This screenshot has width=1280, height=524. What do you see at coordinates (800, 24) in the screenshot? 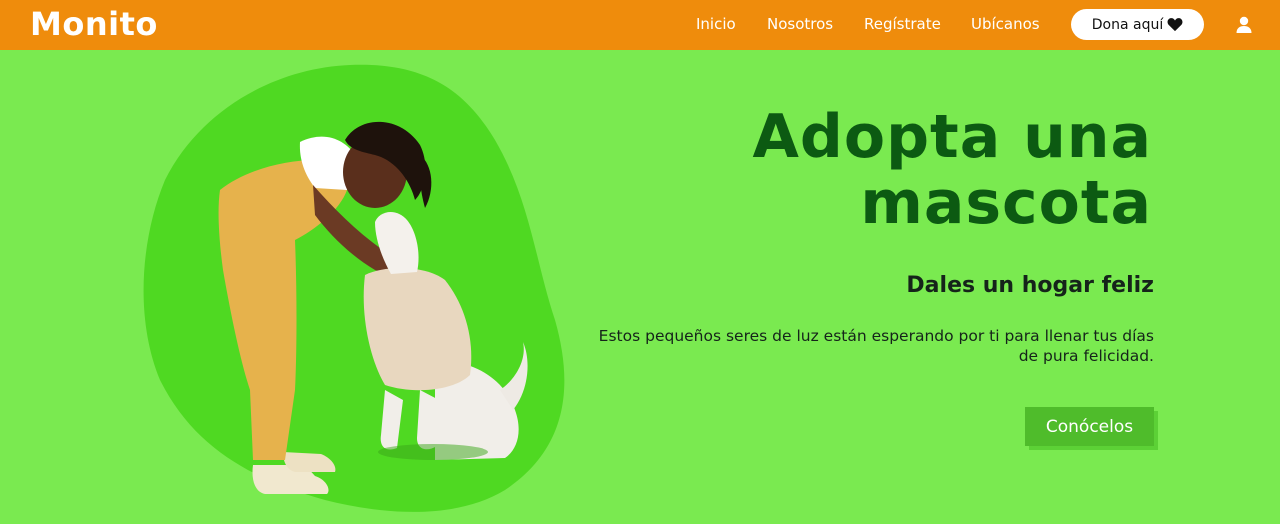
I see `nav-link-nosotros: Nosotros` at bounding box center [800, 24].